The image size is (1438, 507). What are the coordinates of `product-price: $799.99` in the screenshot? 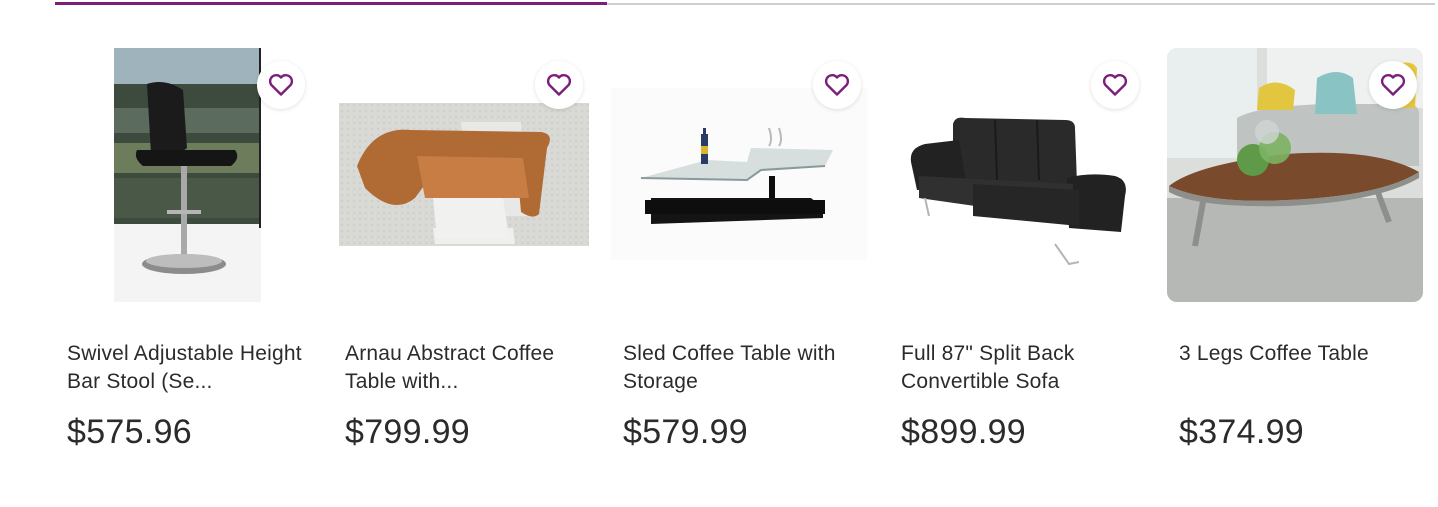 It's located at (408, 432).